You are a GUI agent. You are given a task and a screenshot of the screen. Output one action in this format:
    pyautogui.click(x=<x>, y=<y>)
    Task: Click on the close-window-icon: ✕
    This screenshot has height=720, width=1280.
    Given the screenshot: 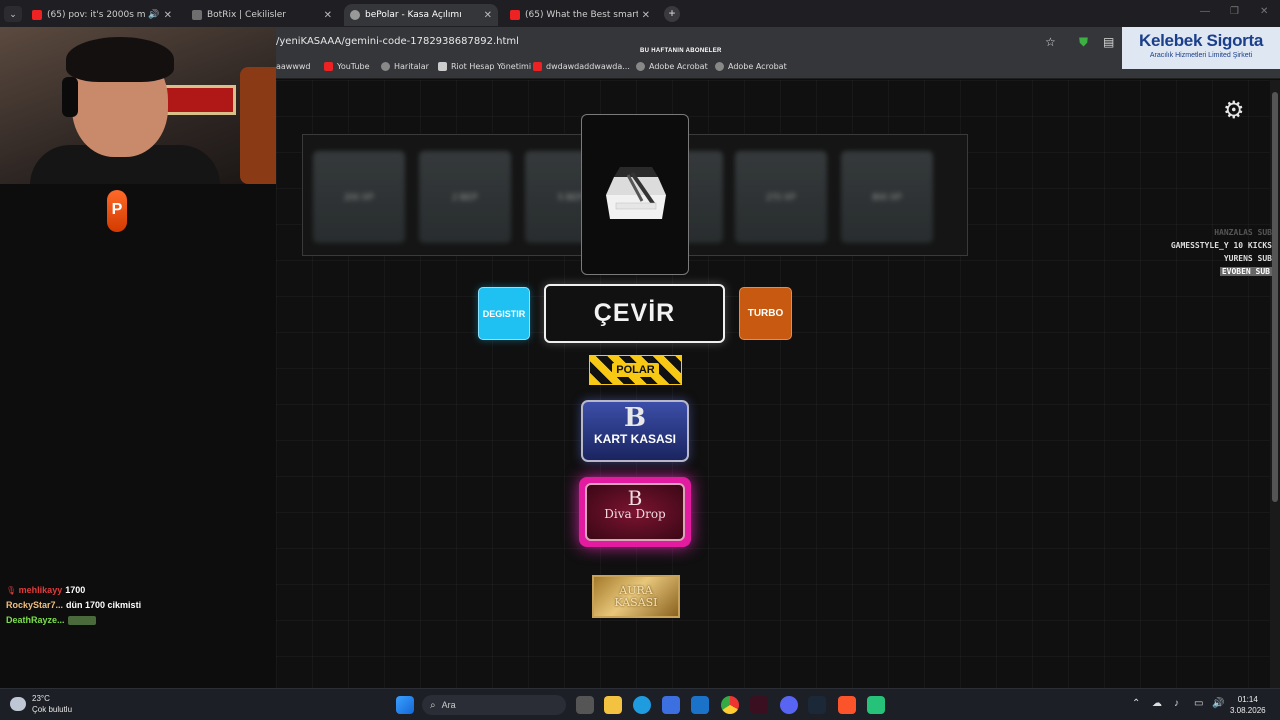 What is the action you would take?
    pyautogui.click(x=1264, y=11)
    